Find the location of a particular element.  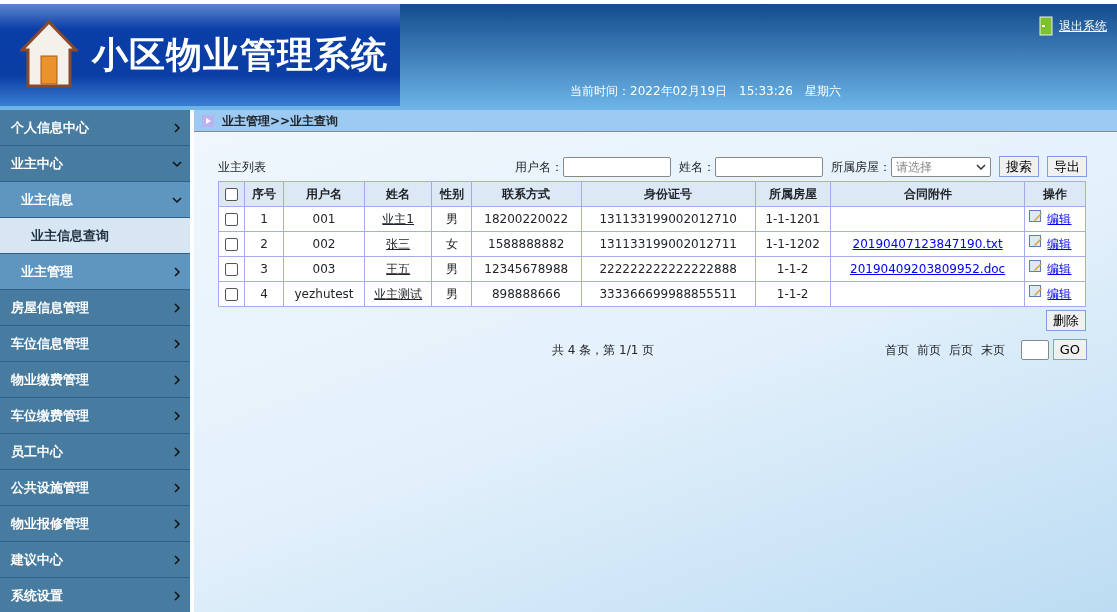

column-header: 用户名 is located at coordinates (324, 194).